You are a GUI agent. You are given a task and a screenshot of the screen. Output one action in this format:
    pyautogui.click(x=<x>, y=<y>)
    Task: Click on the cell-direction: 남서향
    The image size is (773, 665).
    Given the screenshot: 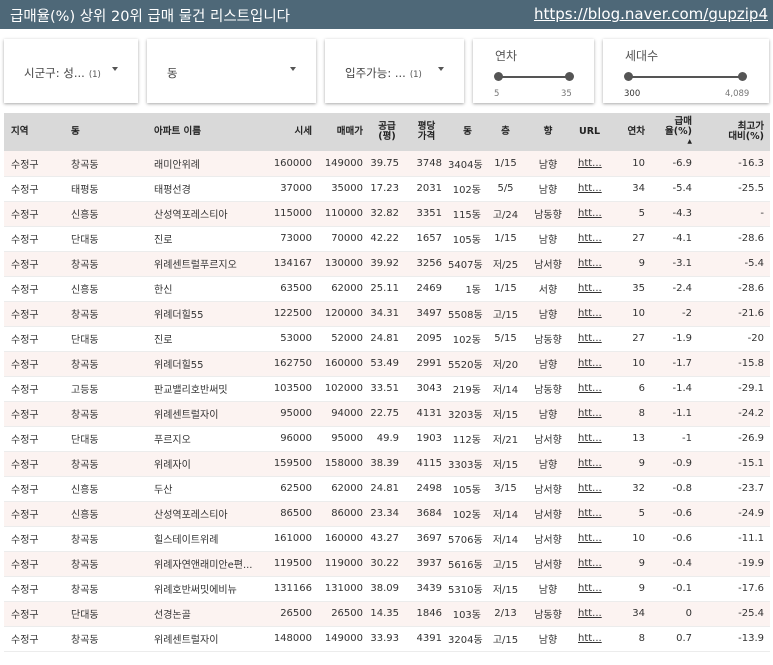 What is the action you would take?
    pyautogui.click(x=548, y=564)
    